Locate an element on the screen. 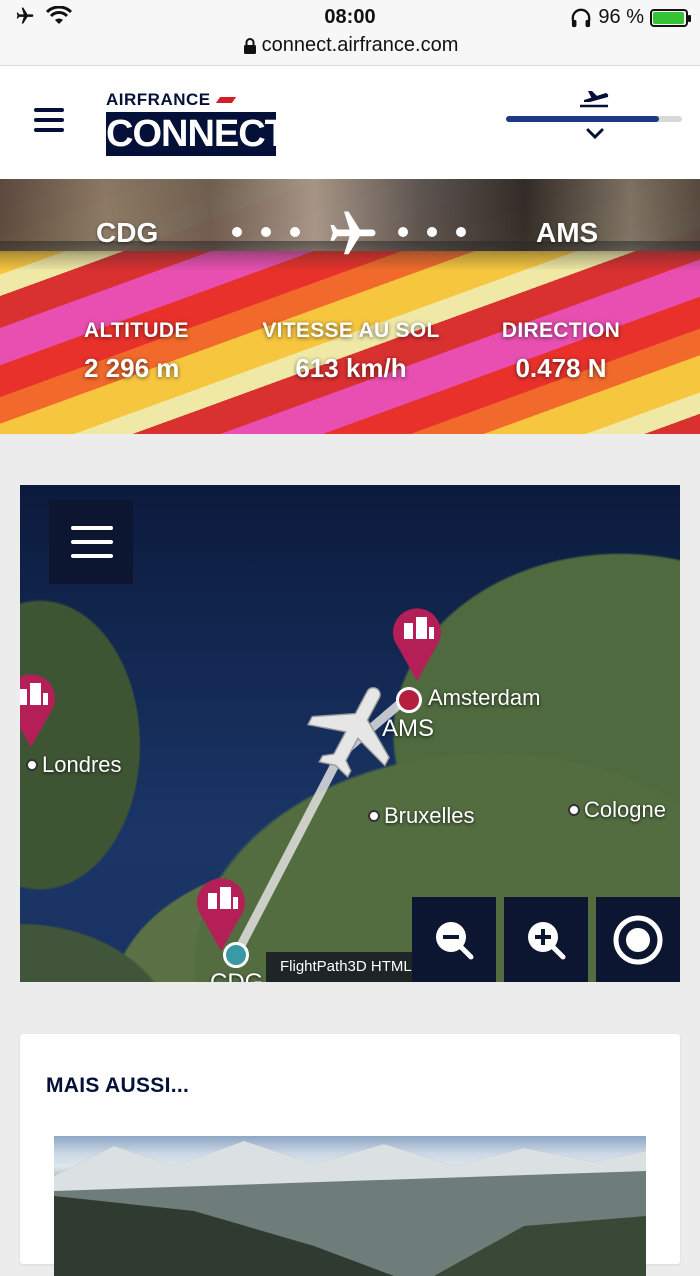  url-text: connect.airfrance.com is located at coordinates (360, 45).